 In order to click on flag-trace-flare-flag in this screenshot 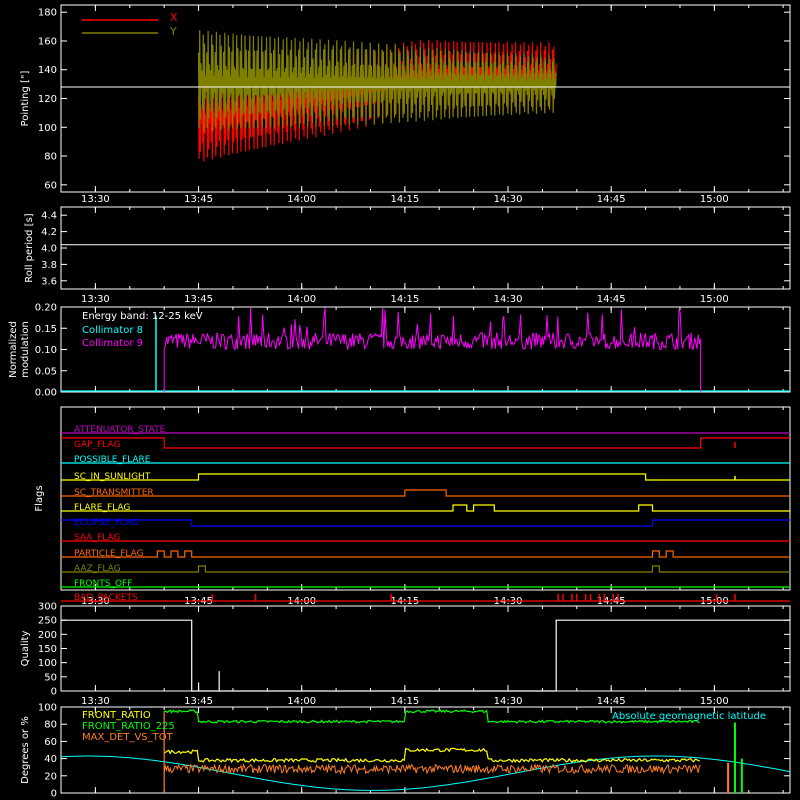, I will do `click(425, 508)`.